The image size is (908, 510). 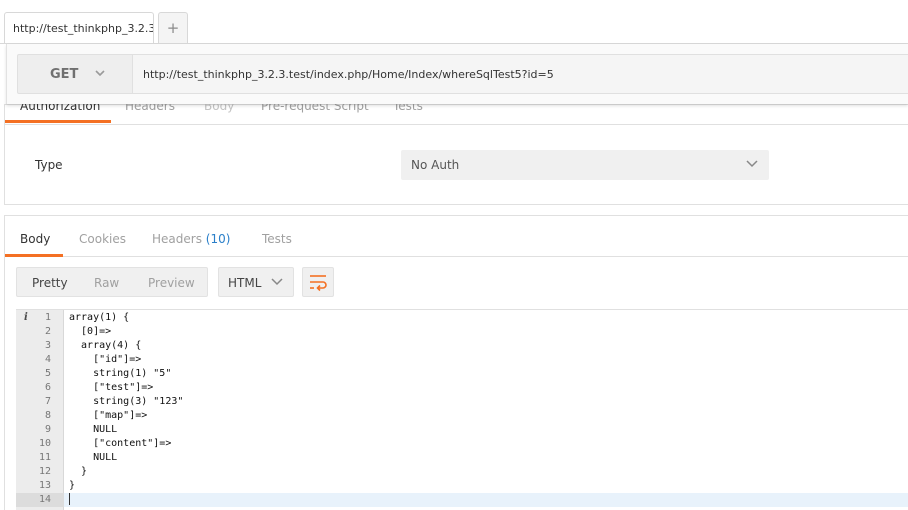 What do you see at coordinates (40, 360) in the screenshot?
I see `line-number: 4` at bounding box center [40, 360].